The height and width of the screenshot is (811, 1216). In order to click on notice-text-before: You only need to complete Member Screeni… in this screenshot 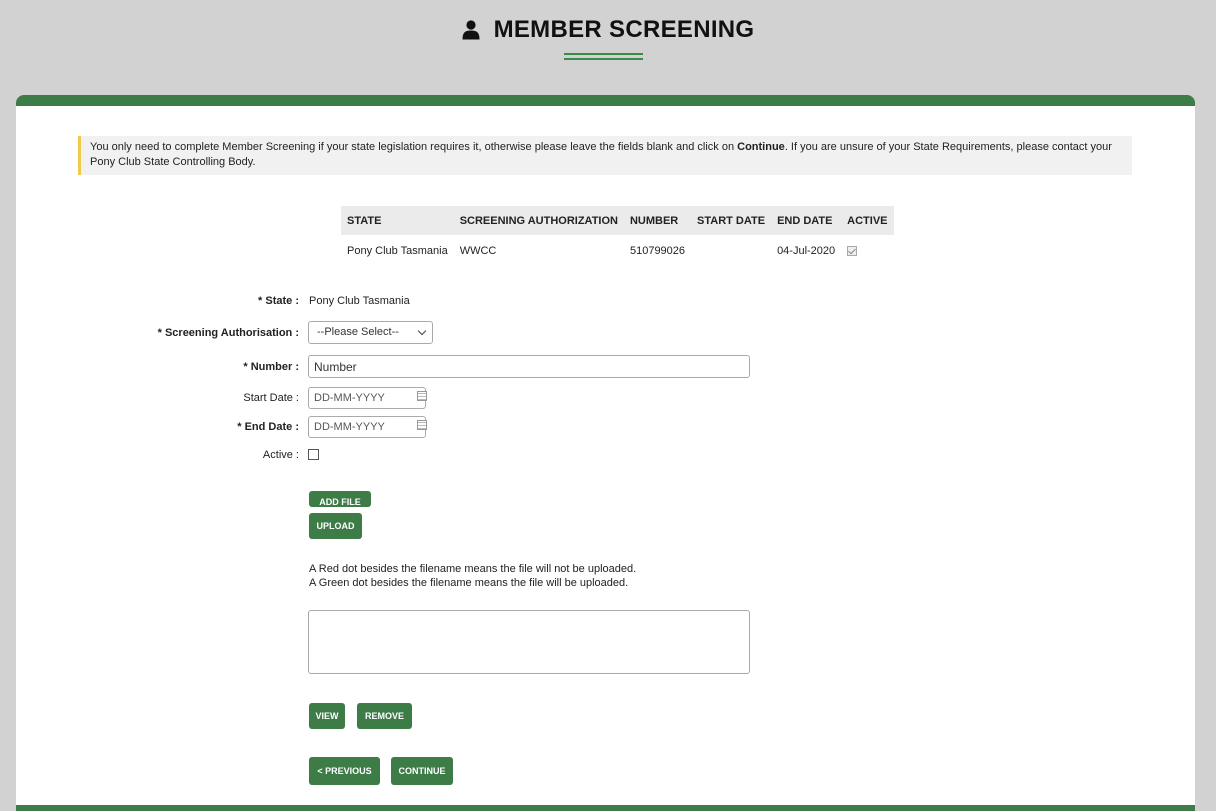, I will do `click(414, 147)`.